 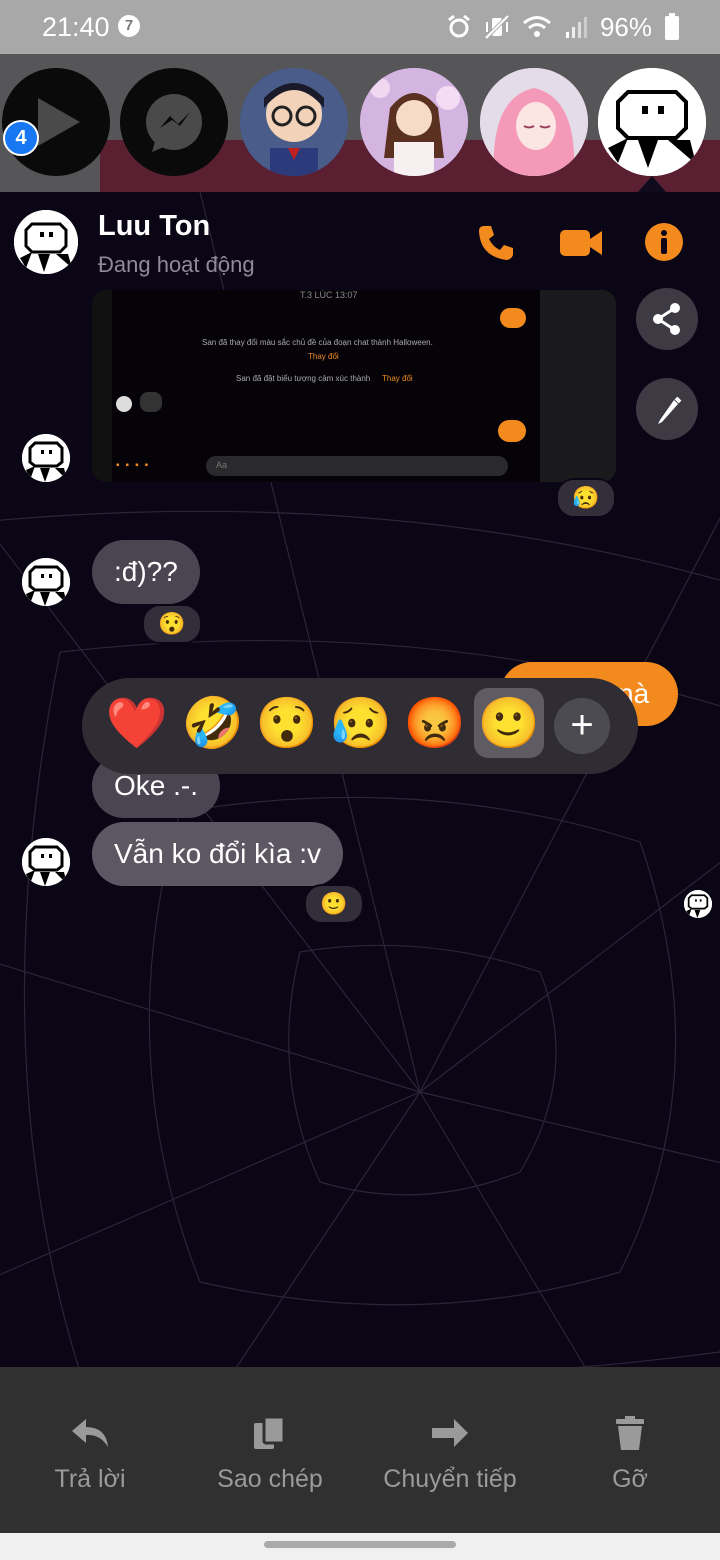 I want to click on reaction-option-angry: 😡, so click(x=435, y=723).